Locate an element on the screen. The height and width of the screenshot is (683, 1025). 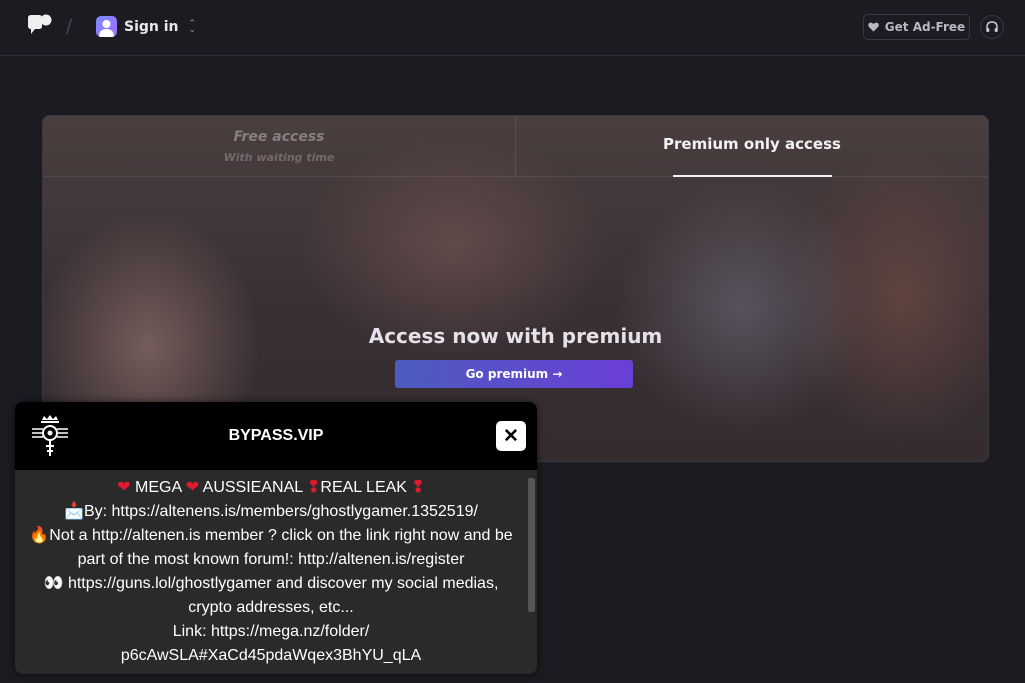
top-bar: / Sign in ⌃ ⌄ Get Ad-Free is located at coordinates (512, 28).